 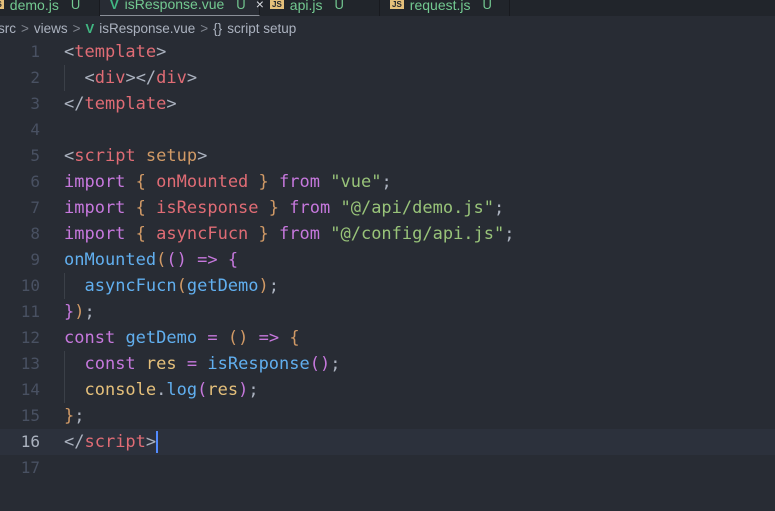 What do you see at coordinates (419, 390) in the screenshot?
I see `code-line: console.log(res);` at bounding box center [419, 390].